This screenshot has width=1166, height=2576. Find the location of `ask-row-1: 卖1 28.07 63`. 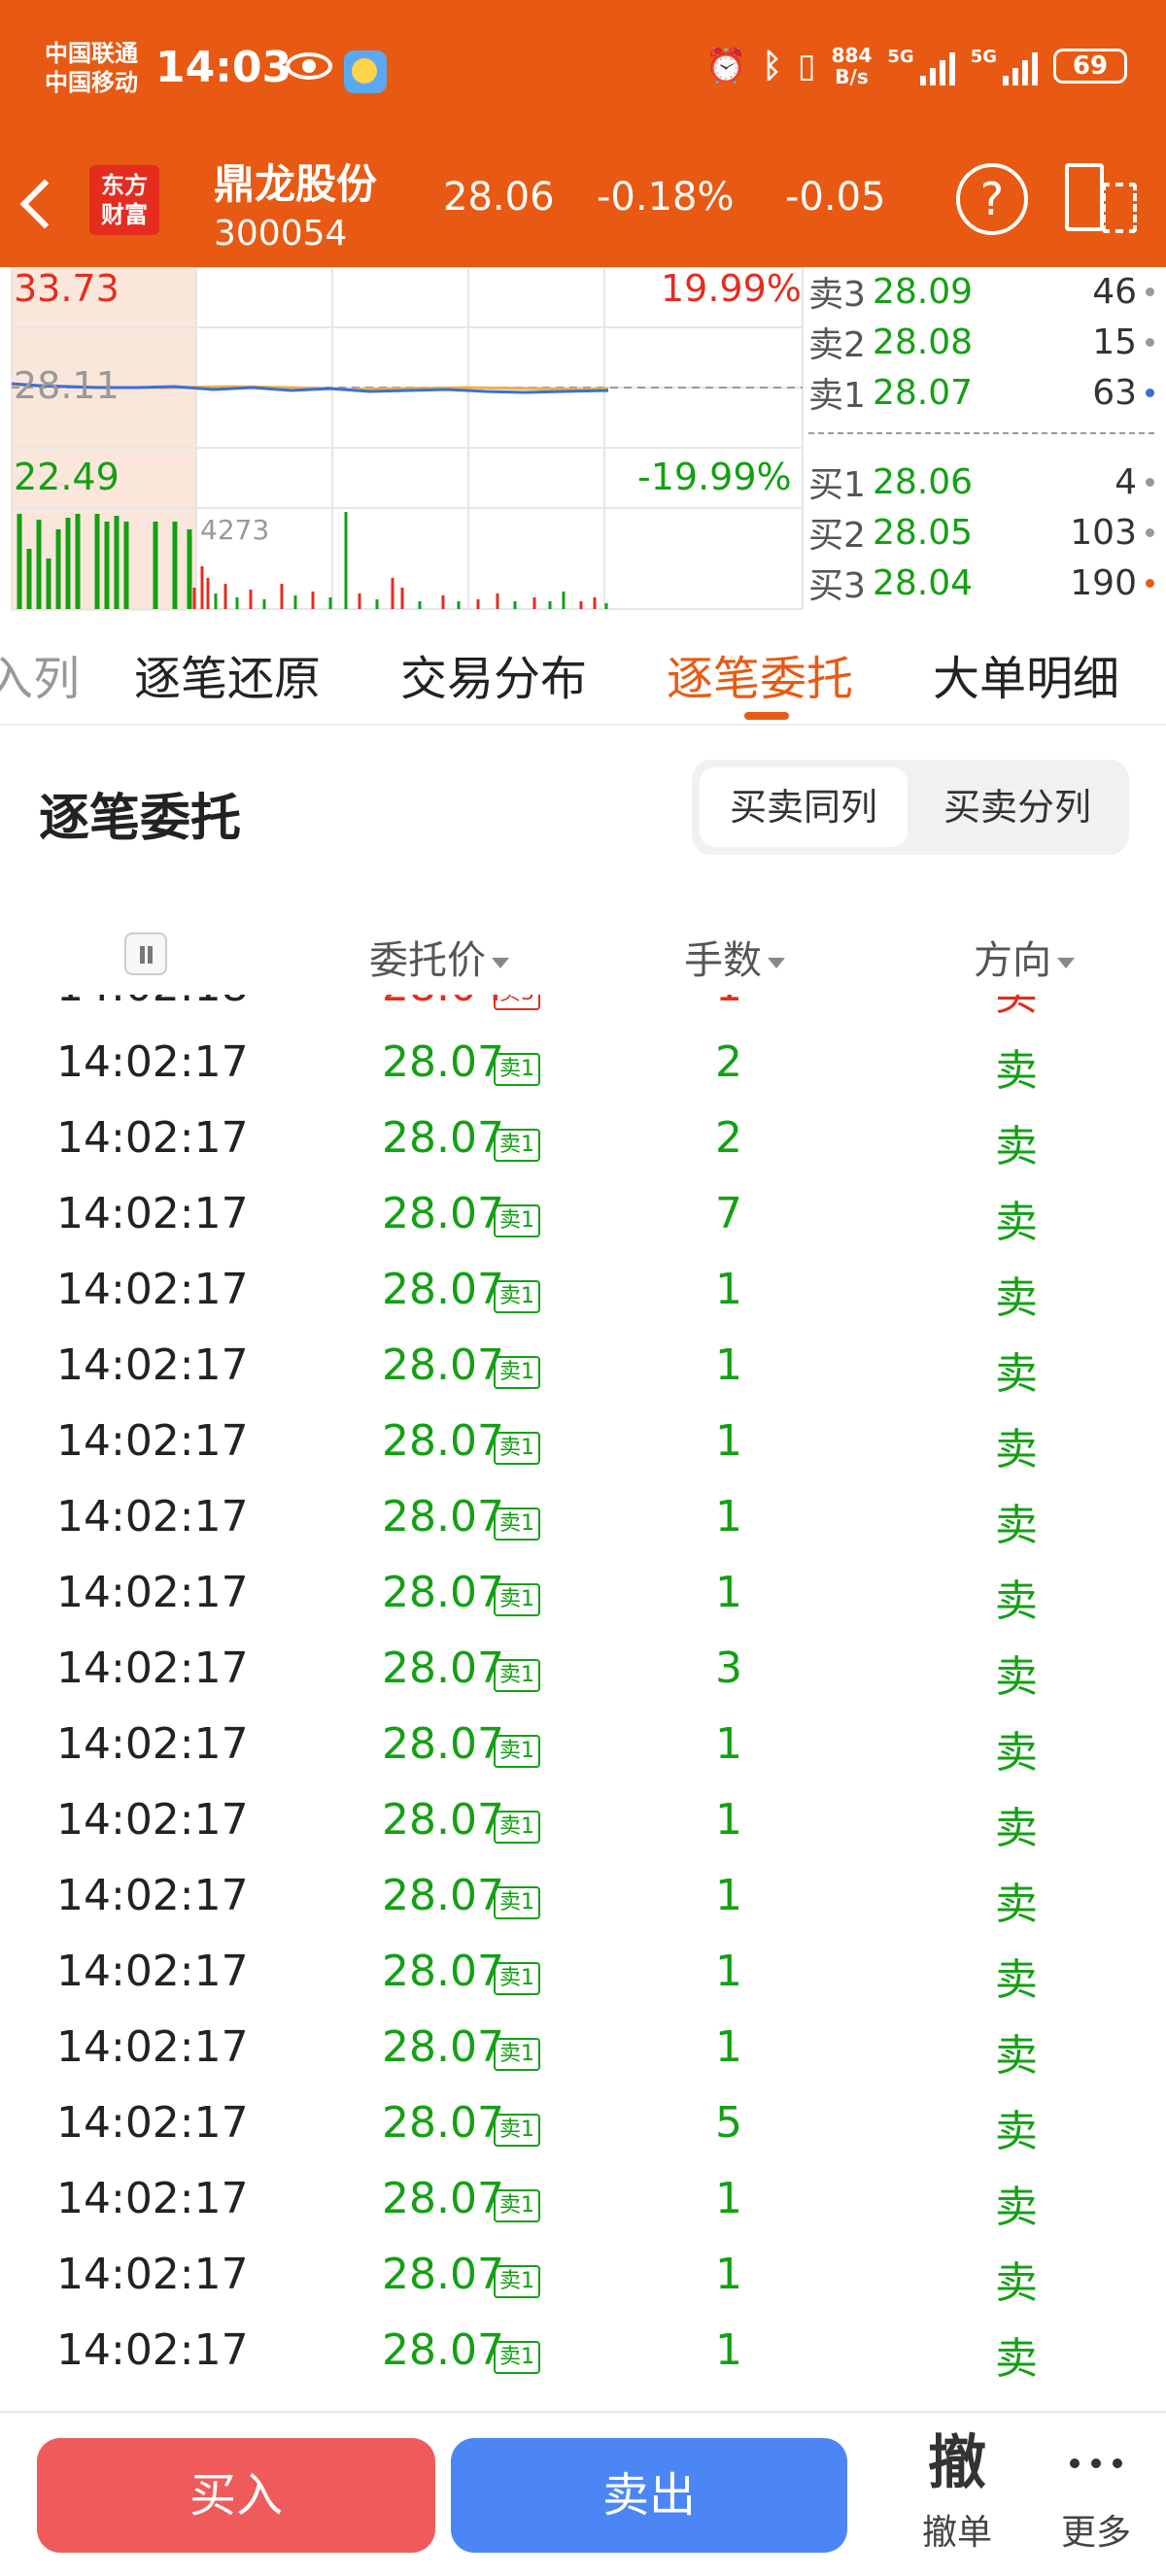

ask-row-1: 卖1 28.07 63 is located at coordinates (981, 392).